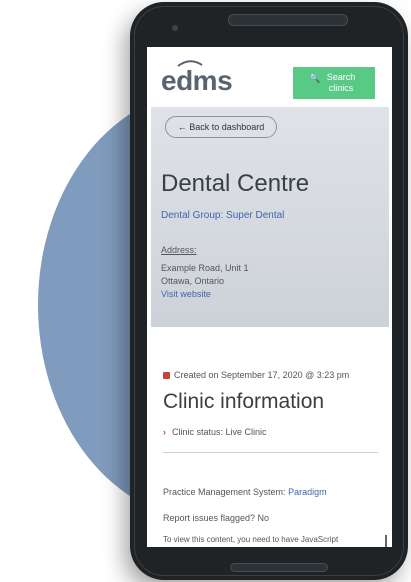 Image resolution: width=411 pixels, height=582 pixels. What do you see at coordinates (193, 281) in the screenshot?
I see `address-line-2: Ottawa, Ontario` at bounding box center [193, 281].